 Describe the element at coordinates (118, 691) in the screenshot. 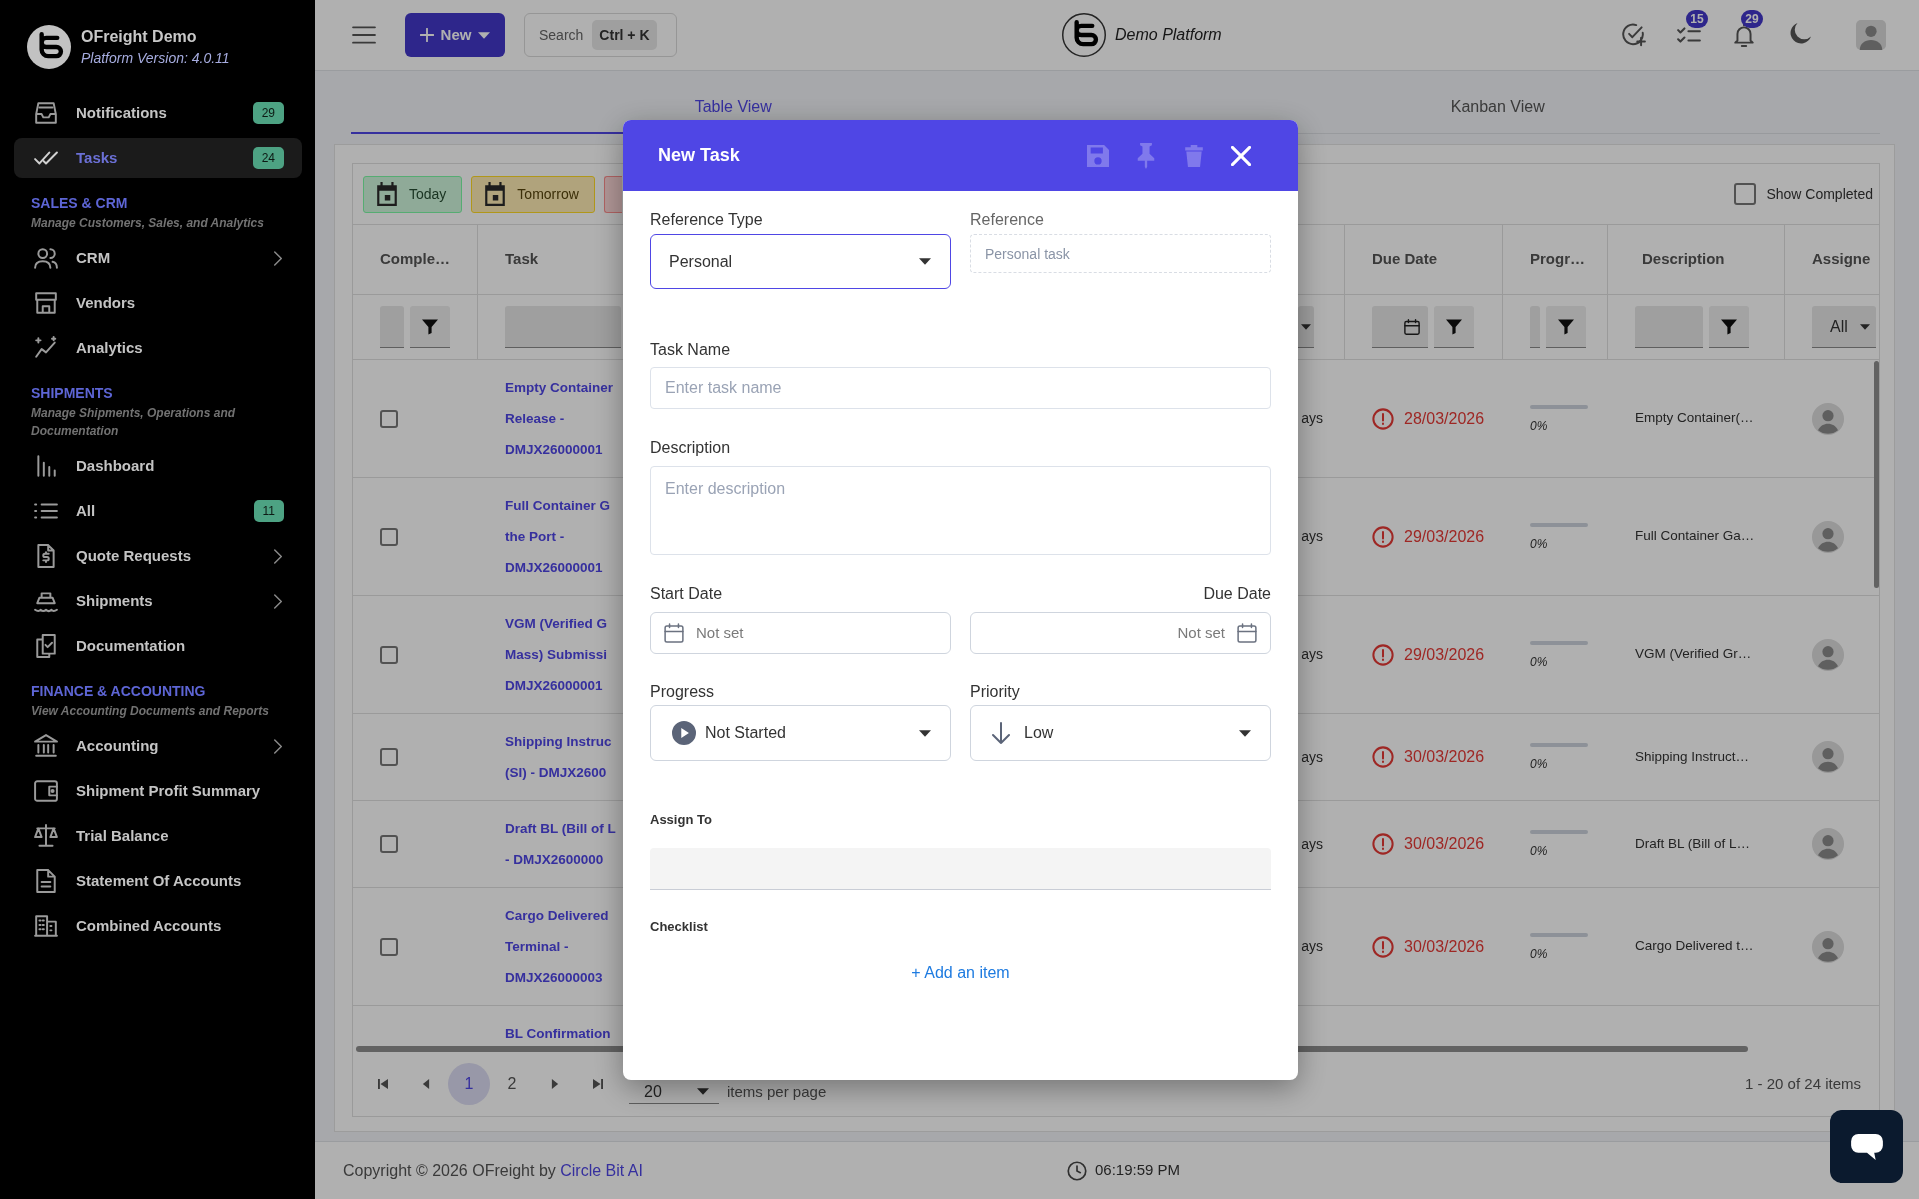

I see `section-heading: FINANCE & ACCOUNTING` at that location.